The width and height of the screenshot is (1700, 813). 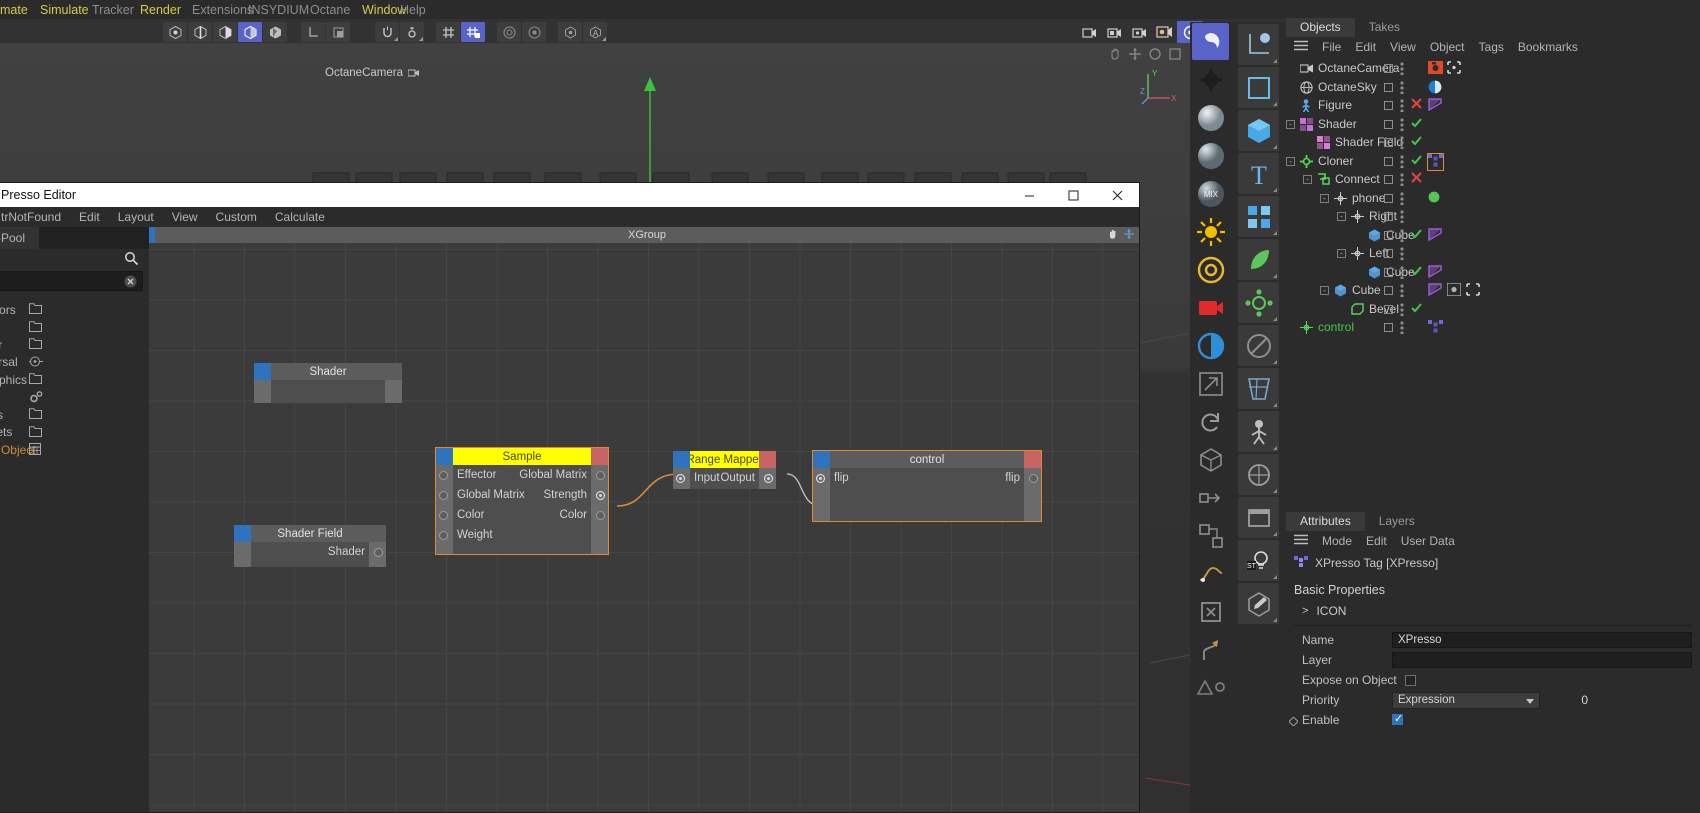 I want to click on icon-group-row: > ICON, so click(x=1493, y=611).